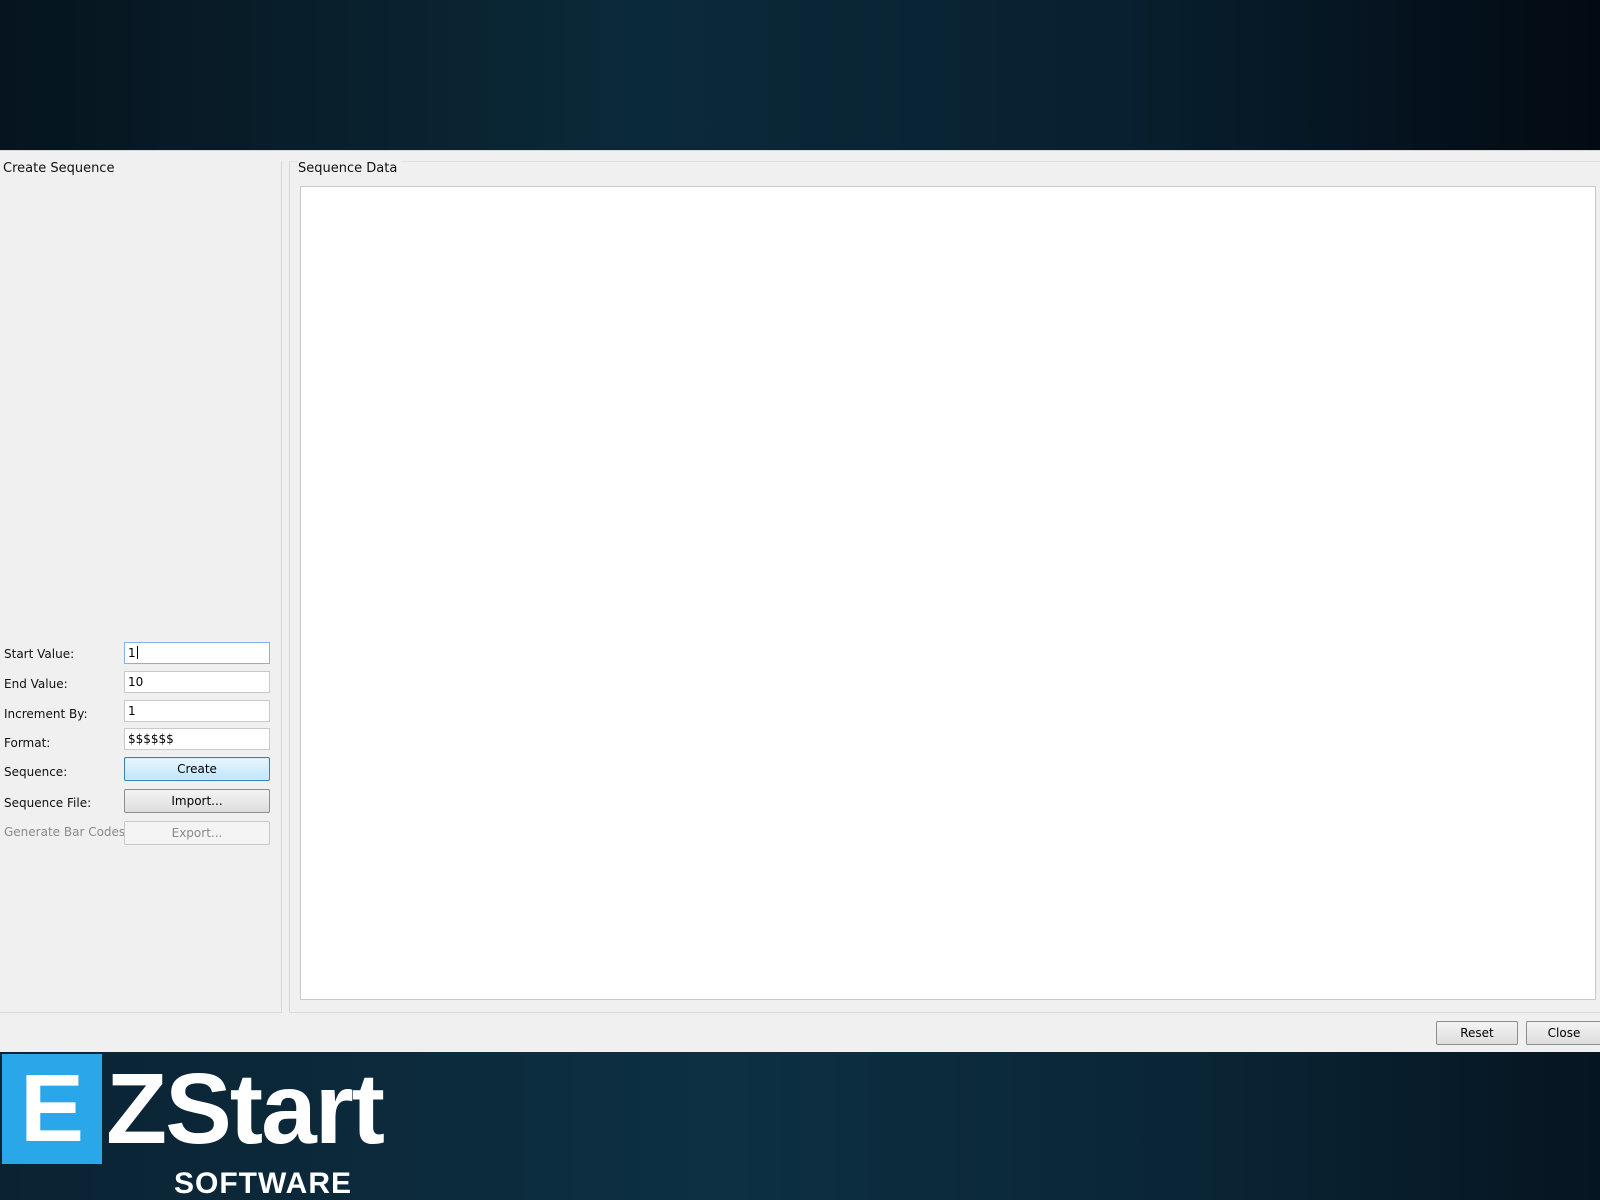  I want to click on format-label: Format:, so click(27, 743).